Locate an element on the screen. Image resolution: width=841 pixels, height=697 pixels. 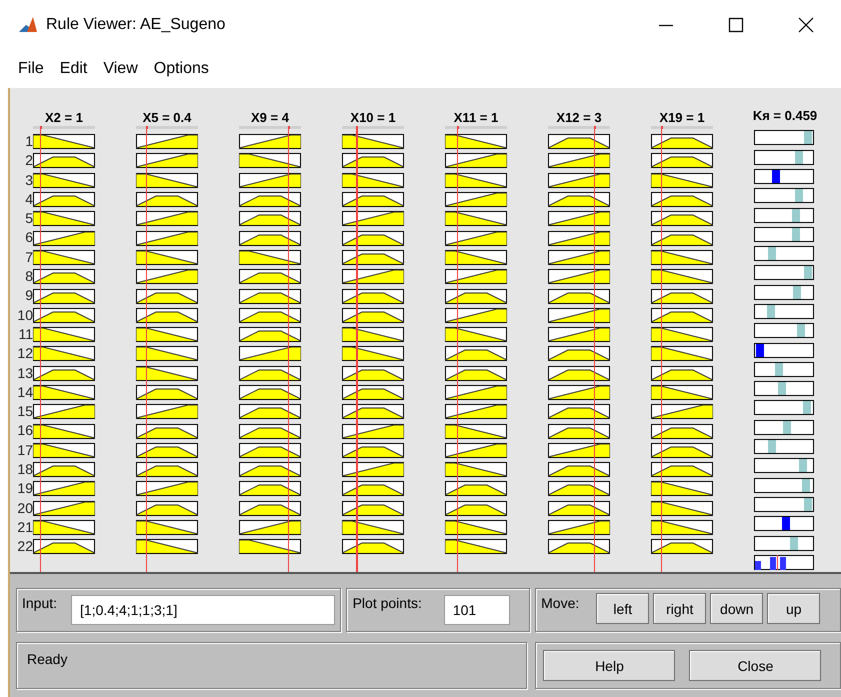
maximize-icon is located at coordinates (736, 25).